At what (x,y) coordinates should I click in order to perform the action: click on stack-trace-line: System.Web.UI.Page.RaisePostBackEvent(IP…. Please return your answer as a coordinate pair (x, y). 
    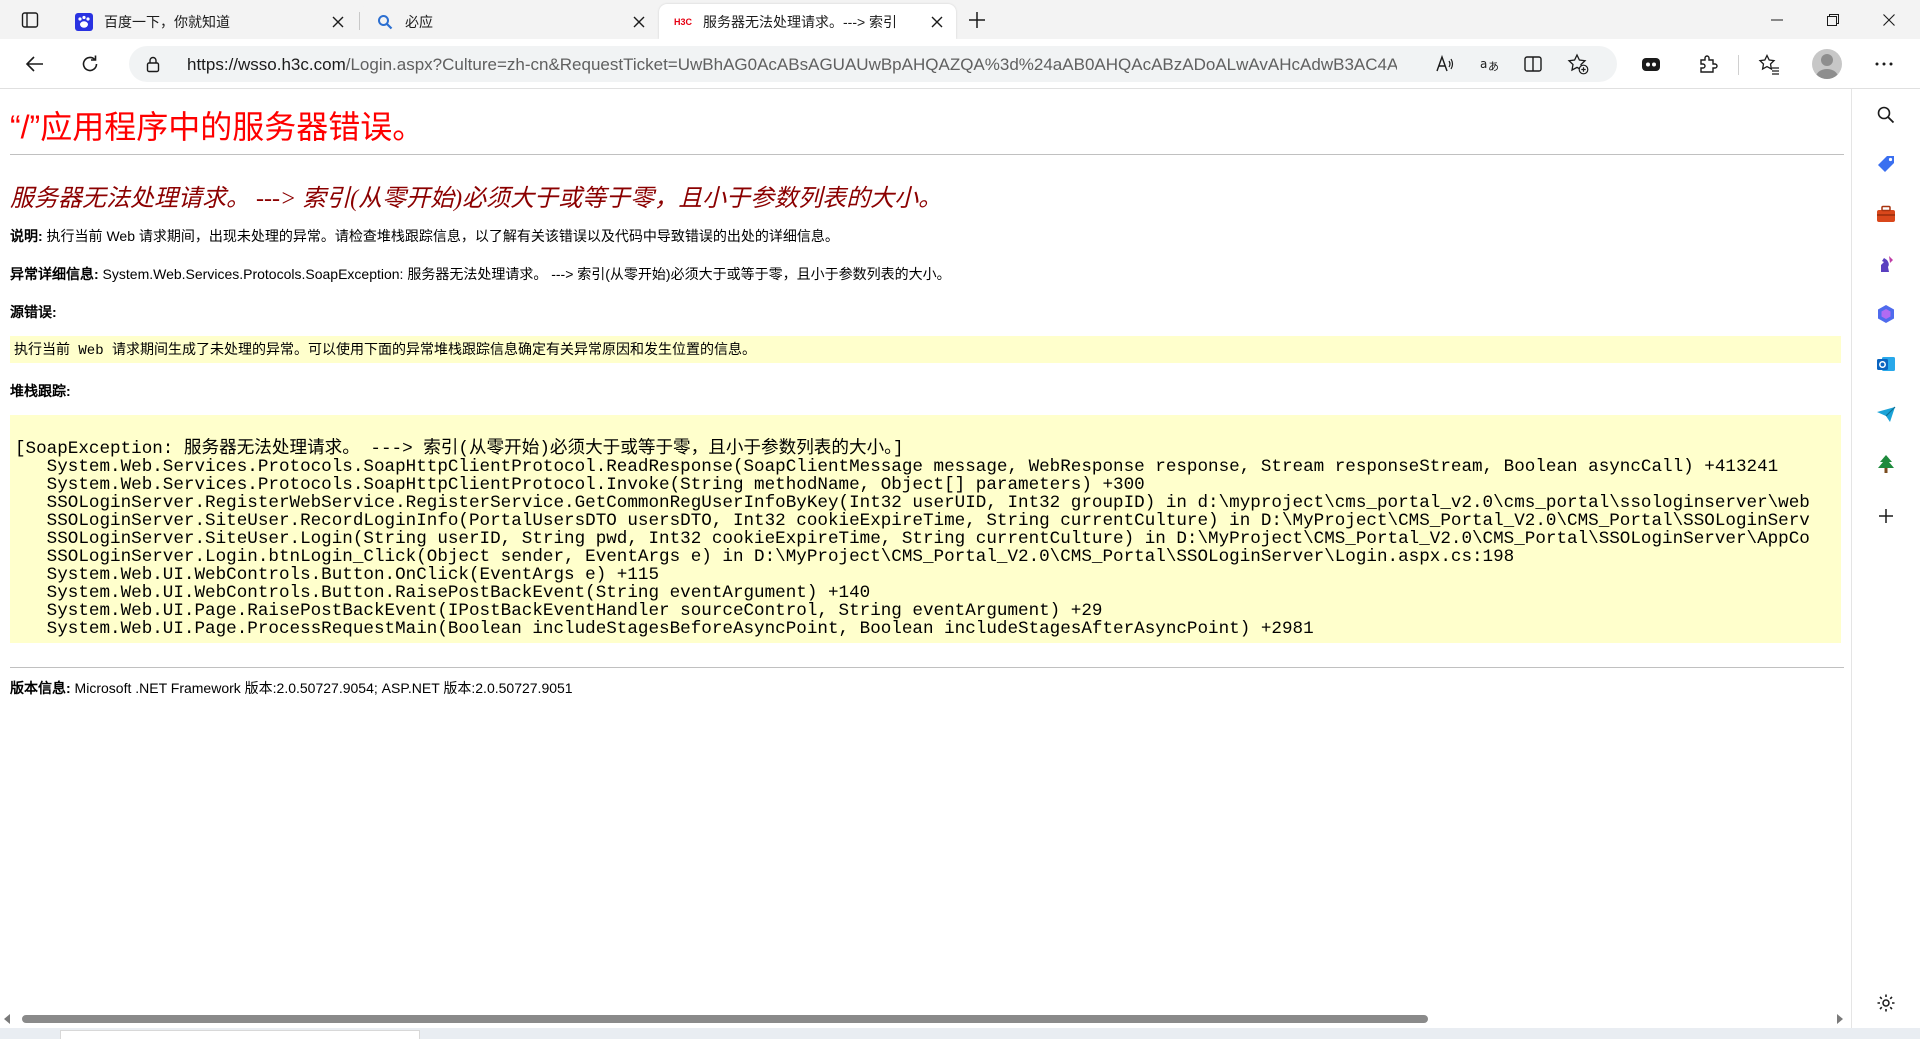
    Looking at the image, I should click on (559, 611).